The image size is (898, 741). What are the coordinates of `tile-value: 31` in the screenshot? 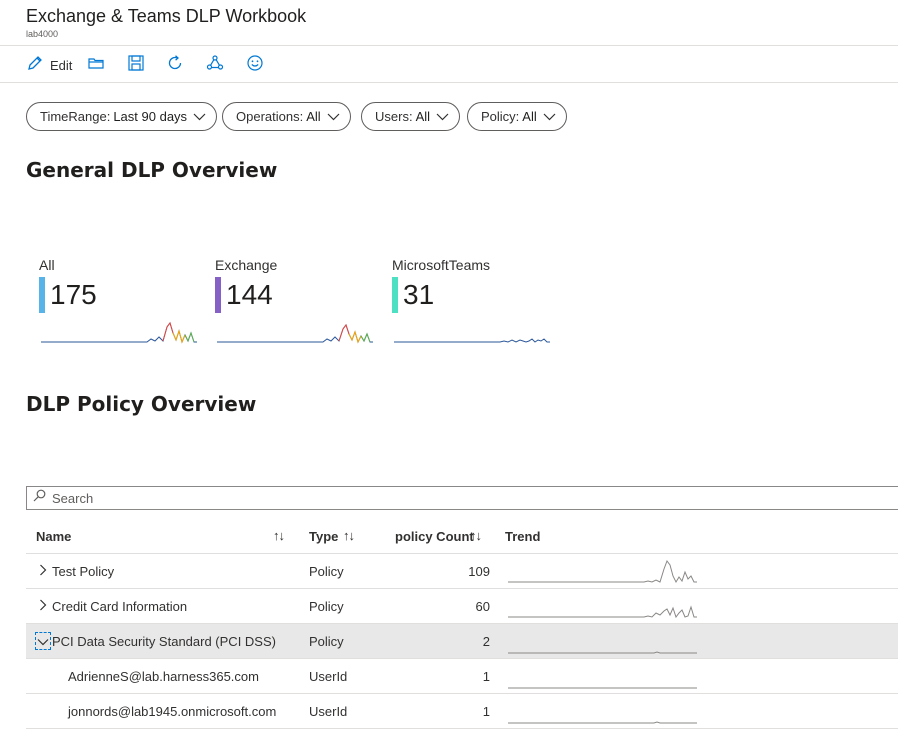 It's located at (419, 294).